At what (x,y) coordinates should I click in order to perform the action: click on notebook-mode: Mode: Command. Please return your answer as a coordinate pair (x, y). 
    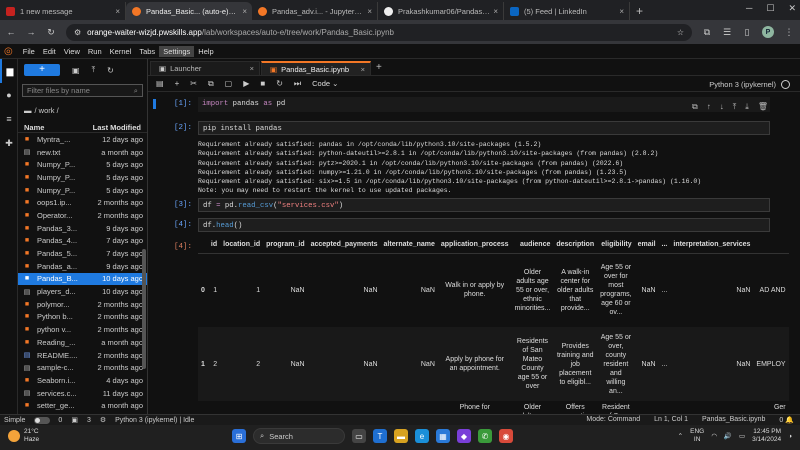
    Looking at the image, I should click on (613, 420).